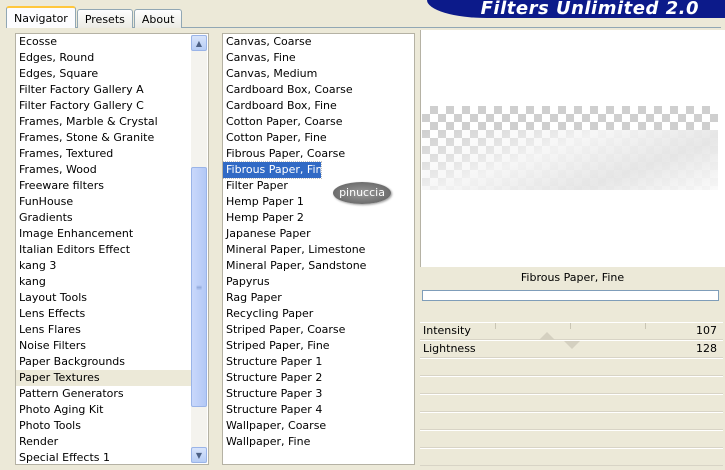 This screenshot has width=725, height=470. What do you see at coordinates (571, 331) in the screenshot?
I see `slider-intensity: Intensity 107` at bounding box center [571, 331].